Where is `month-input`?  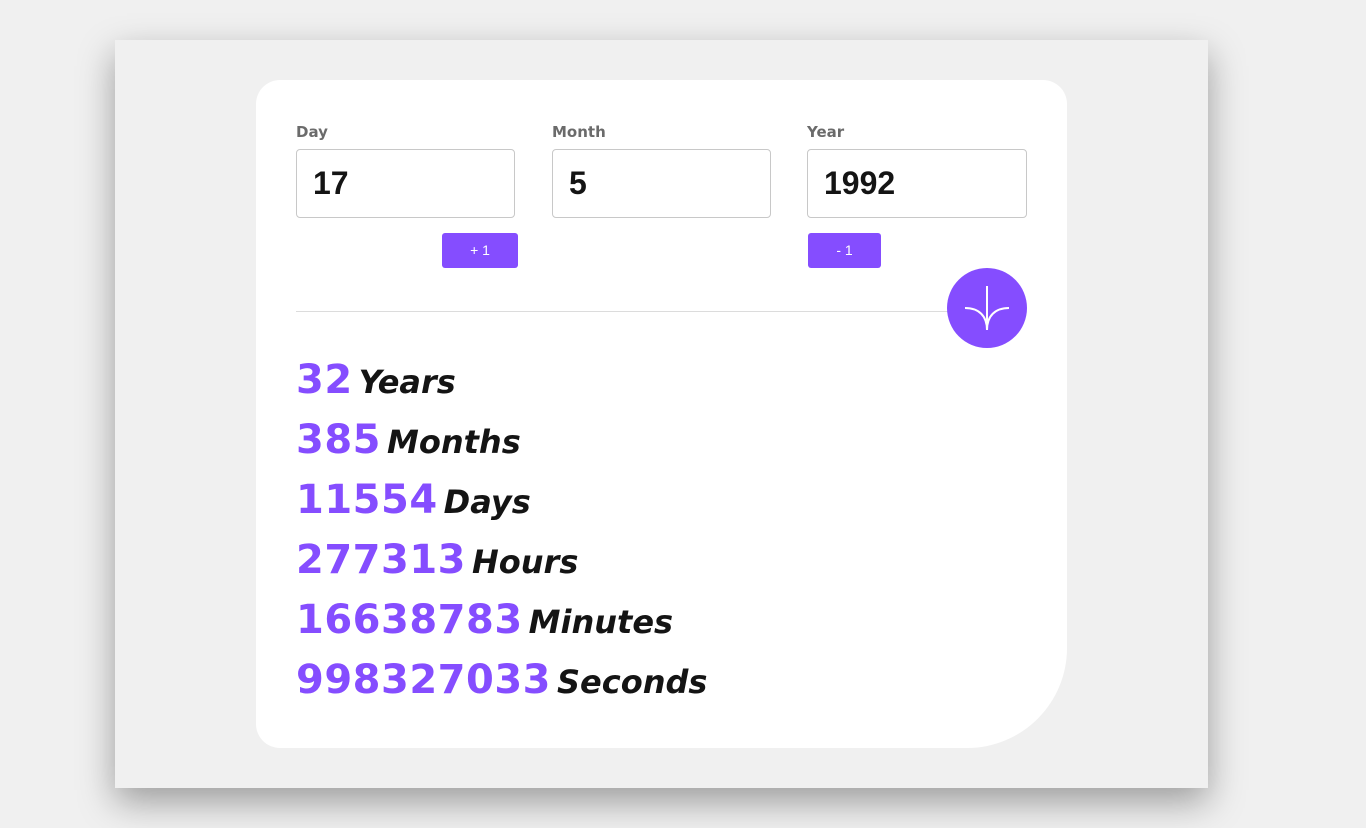 month-input is located at coordinates (661, 183).